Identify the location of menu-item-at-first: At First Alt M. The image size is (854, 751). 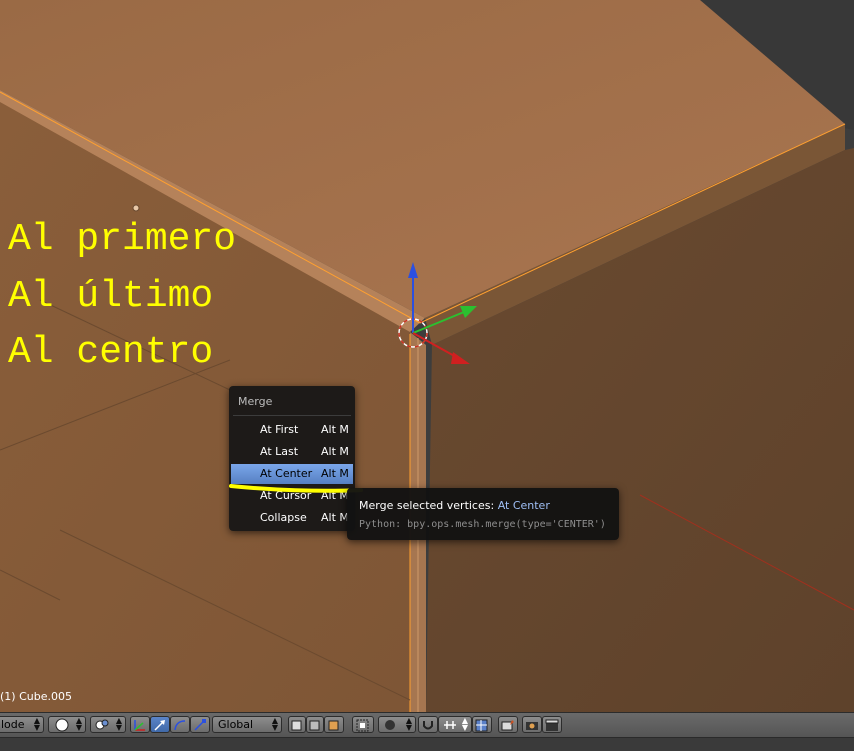
(292, 430).